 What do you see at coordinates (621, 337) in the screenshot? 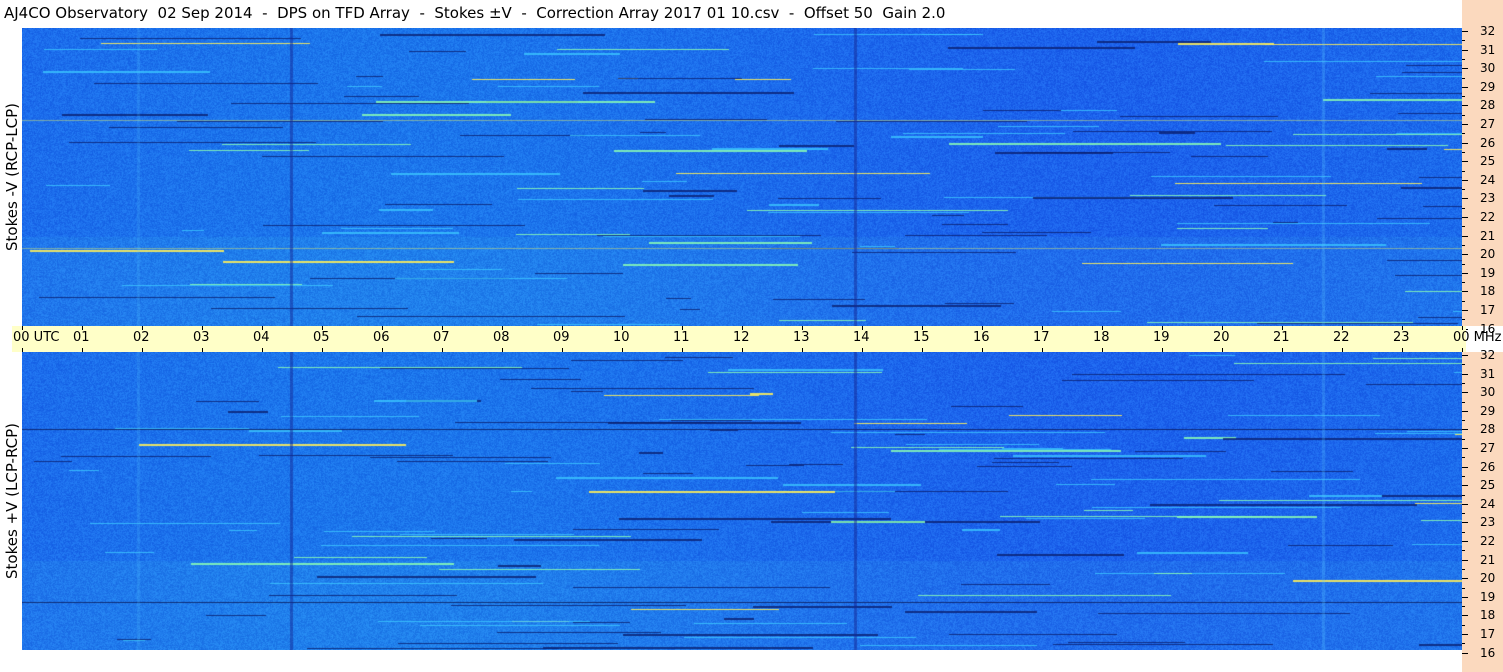
I see `time-label: 10` at bounding box center [621, 337].